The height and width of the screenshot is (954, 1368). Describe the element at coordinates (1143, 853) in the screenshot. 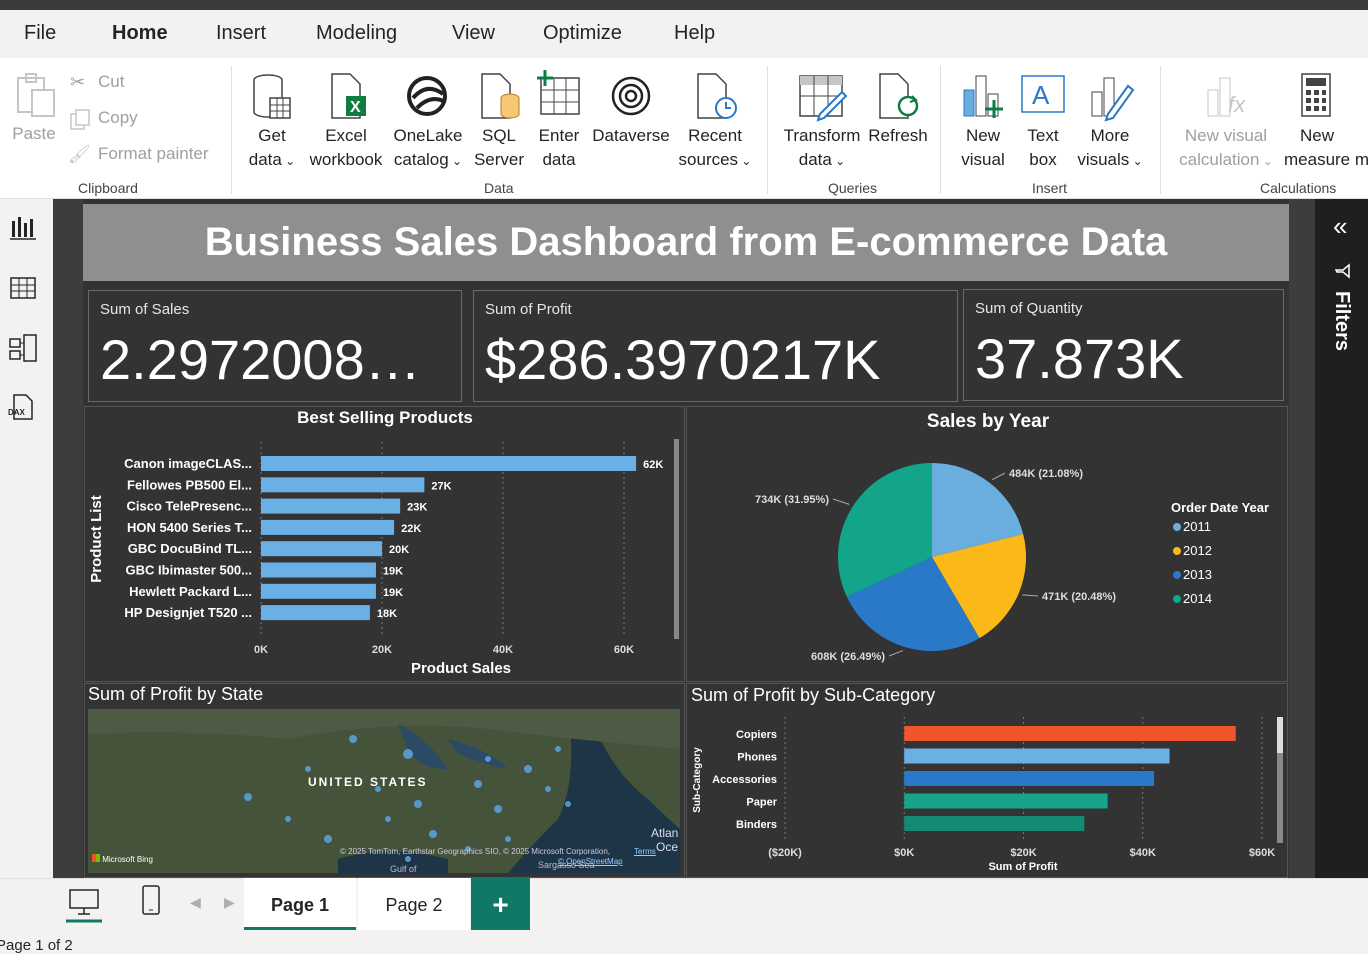

I see `x-tick-label: $40K` at that location.